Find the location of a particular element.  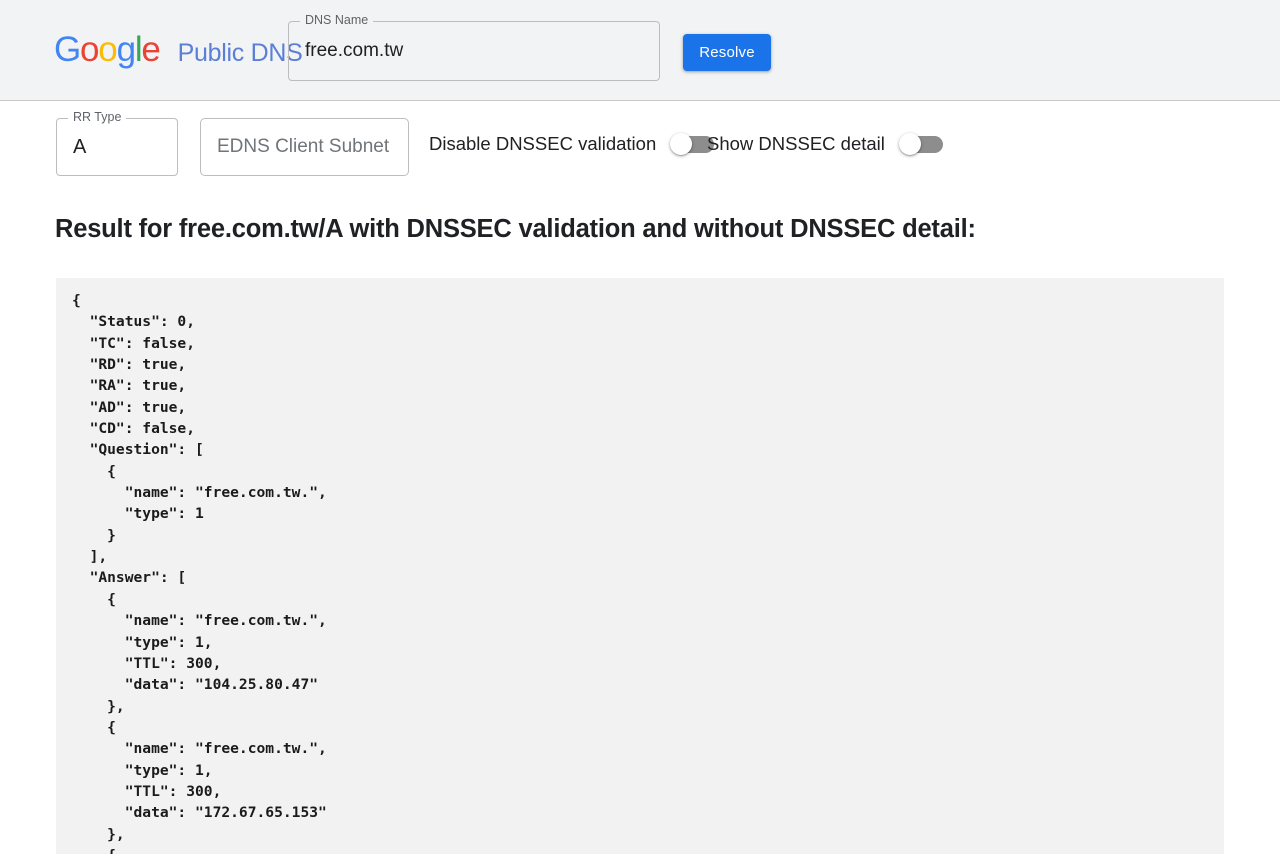

show-dnssec-detail-toggle-group: Show DNSSEC detail is located at coordinates (825, 144).